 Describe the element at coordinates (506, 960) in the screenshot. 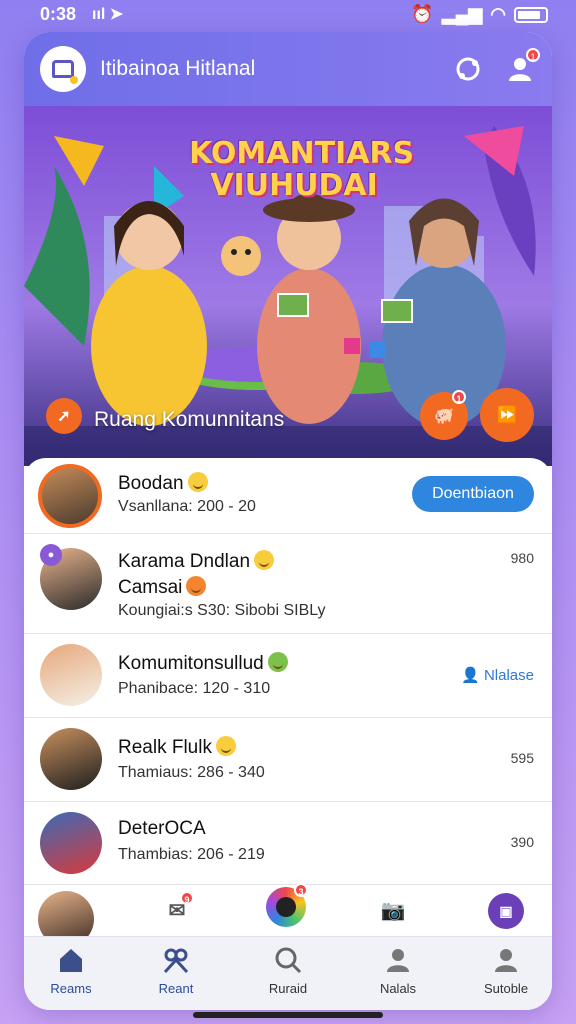

I see `profile-icon` at that location.